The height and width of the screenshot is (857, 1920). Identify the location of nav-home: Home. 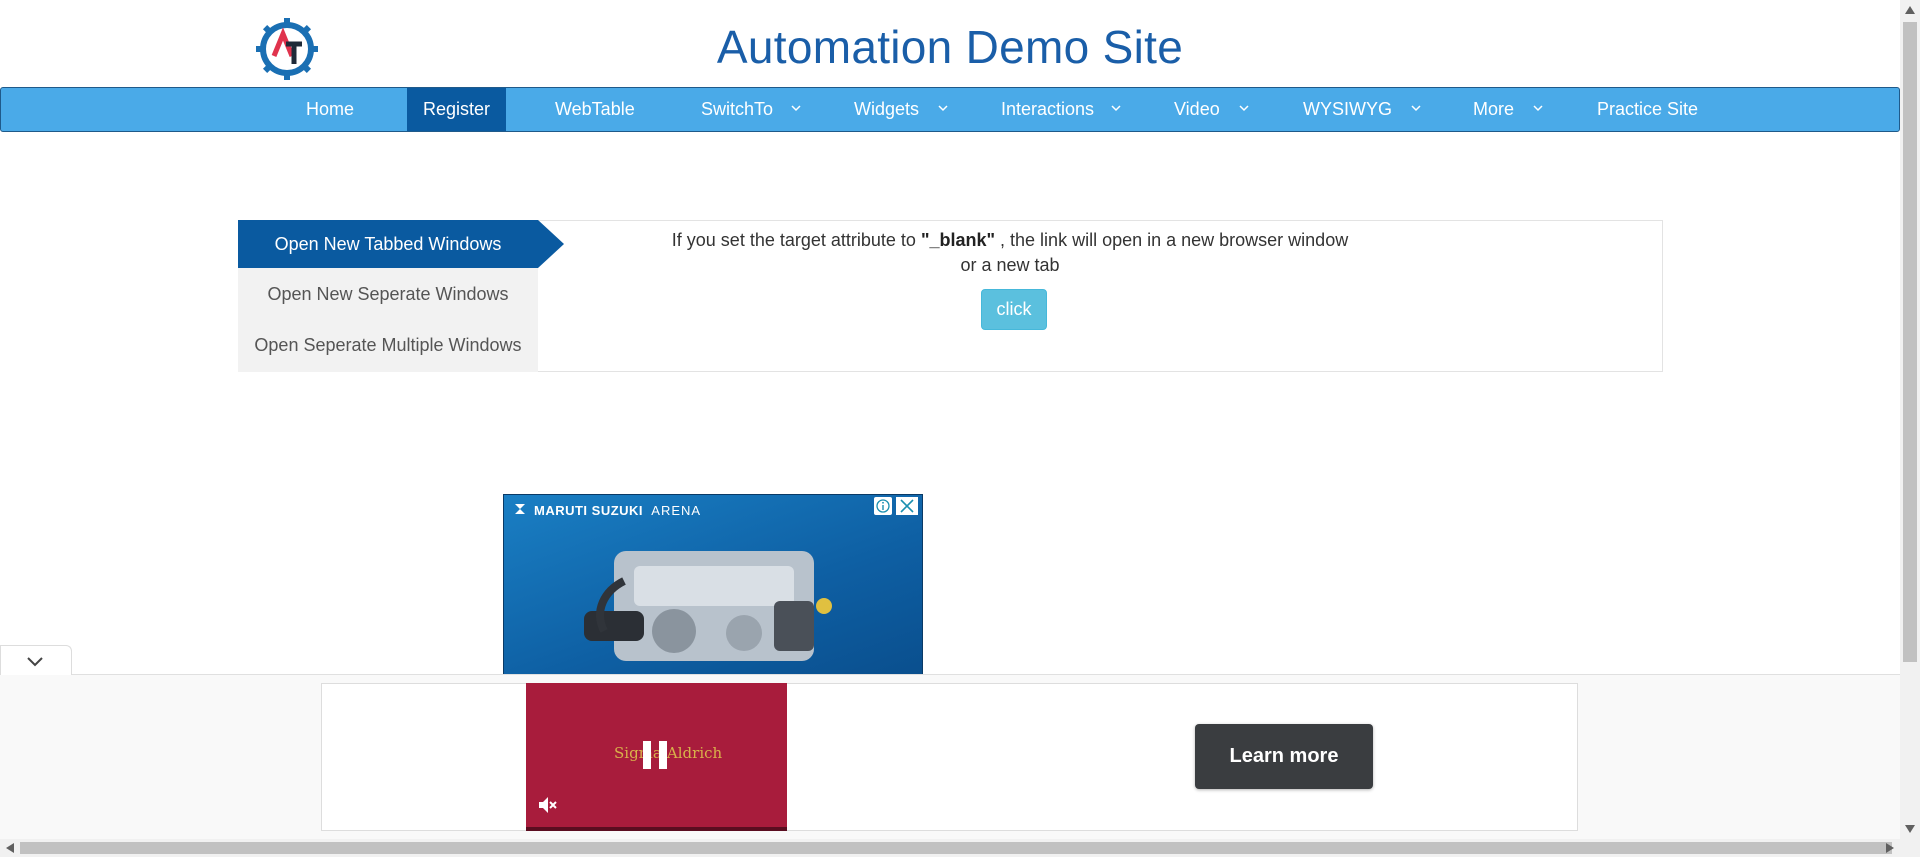
(330, 109).